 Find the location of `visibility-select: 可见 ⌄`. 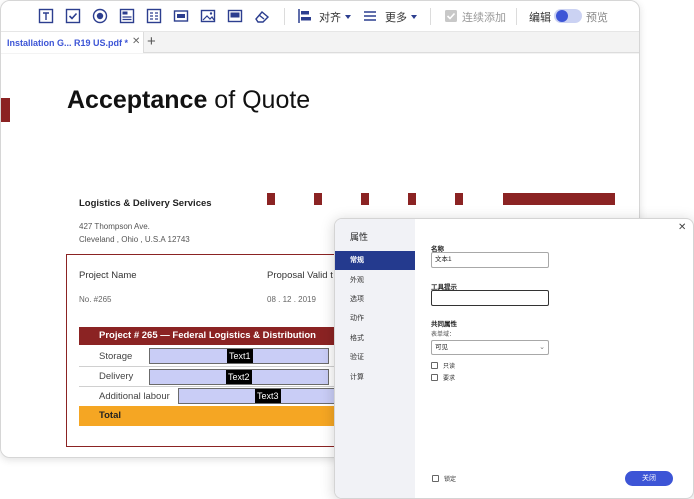

visibility-select: 可见 ⌄ is located at coordinates (490, 347).